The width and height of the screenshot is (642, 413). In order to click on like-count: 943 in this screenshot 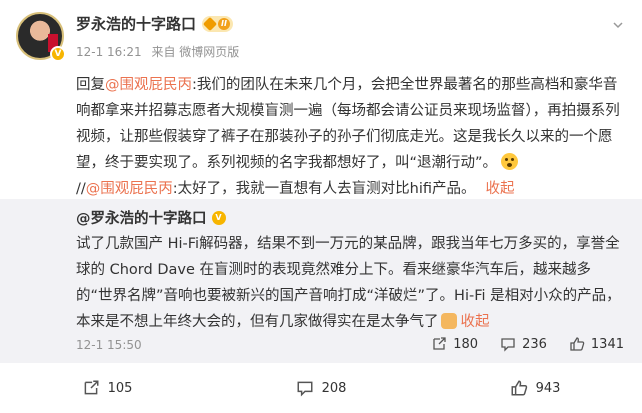, I will do `click(548, 388)`.